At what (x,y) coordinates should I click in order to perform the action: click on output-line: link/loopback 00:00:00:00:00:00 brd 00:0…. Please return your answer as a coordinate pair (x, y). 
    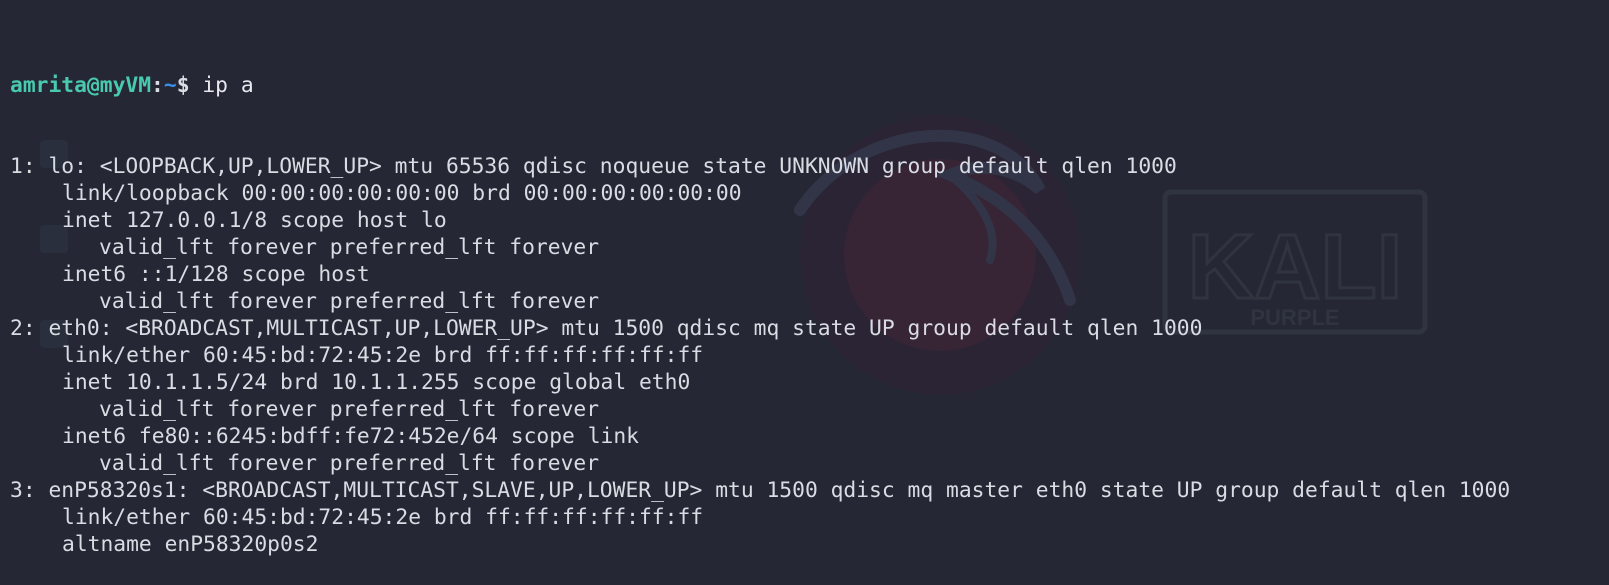
    Looking at the image, I should click on (402, 193).